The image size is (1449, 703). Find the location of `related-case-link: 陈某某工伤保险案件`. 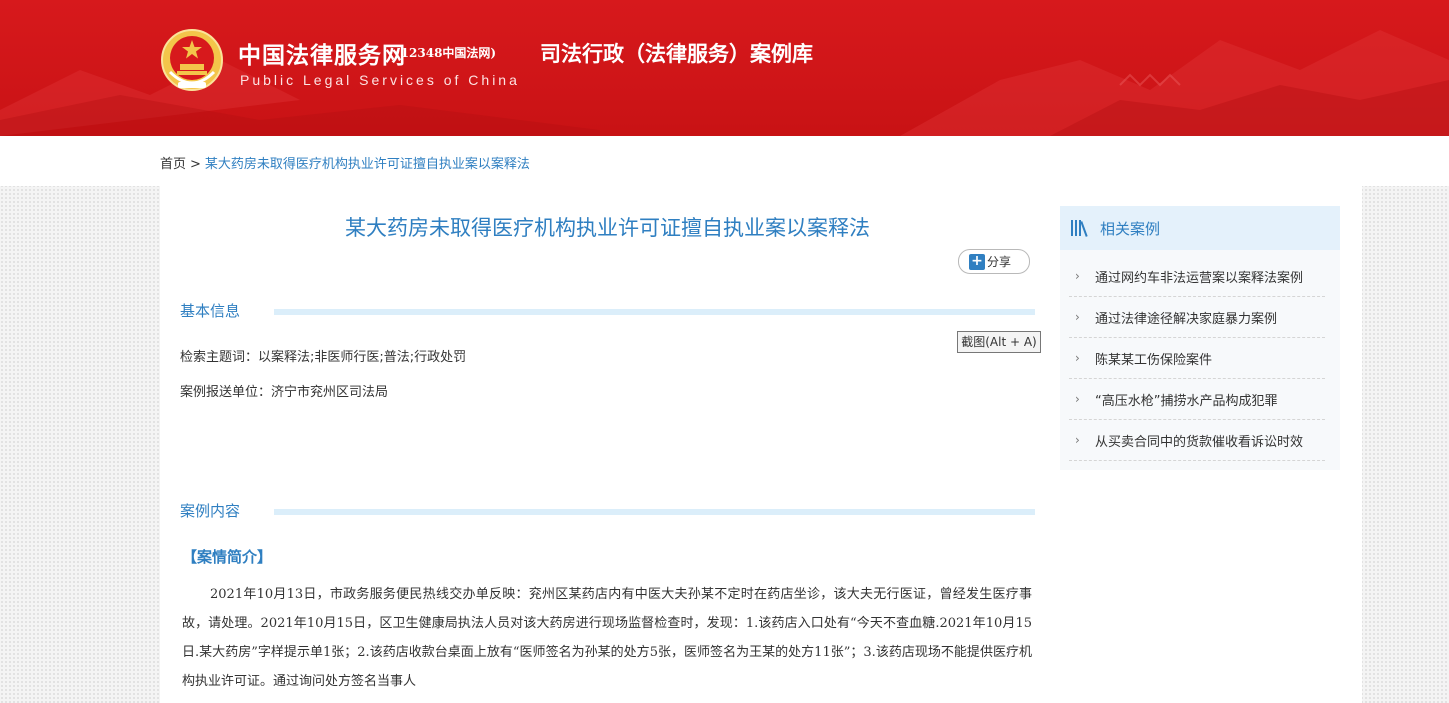

related-case-link: 陈某某工伤保险案件 is located at coordinates (1208, 358).